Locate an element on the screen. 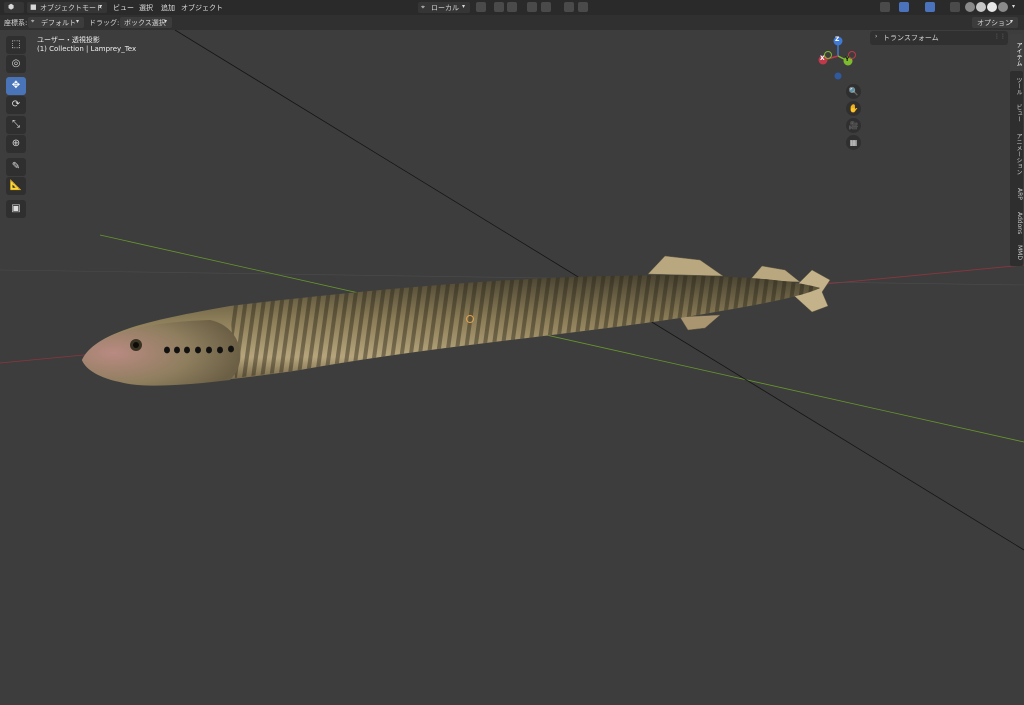 The width and height of the screenshot is (1024, 705). menu-add: 追加 is located at coordinates (168, 8).